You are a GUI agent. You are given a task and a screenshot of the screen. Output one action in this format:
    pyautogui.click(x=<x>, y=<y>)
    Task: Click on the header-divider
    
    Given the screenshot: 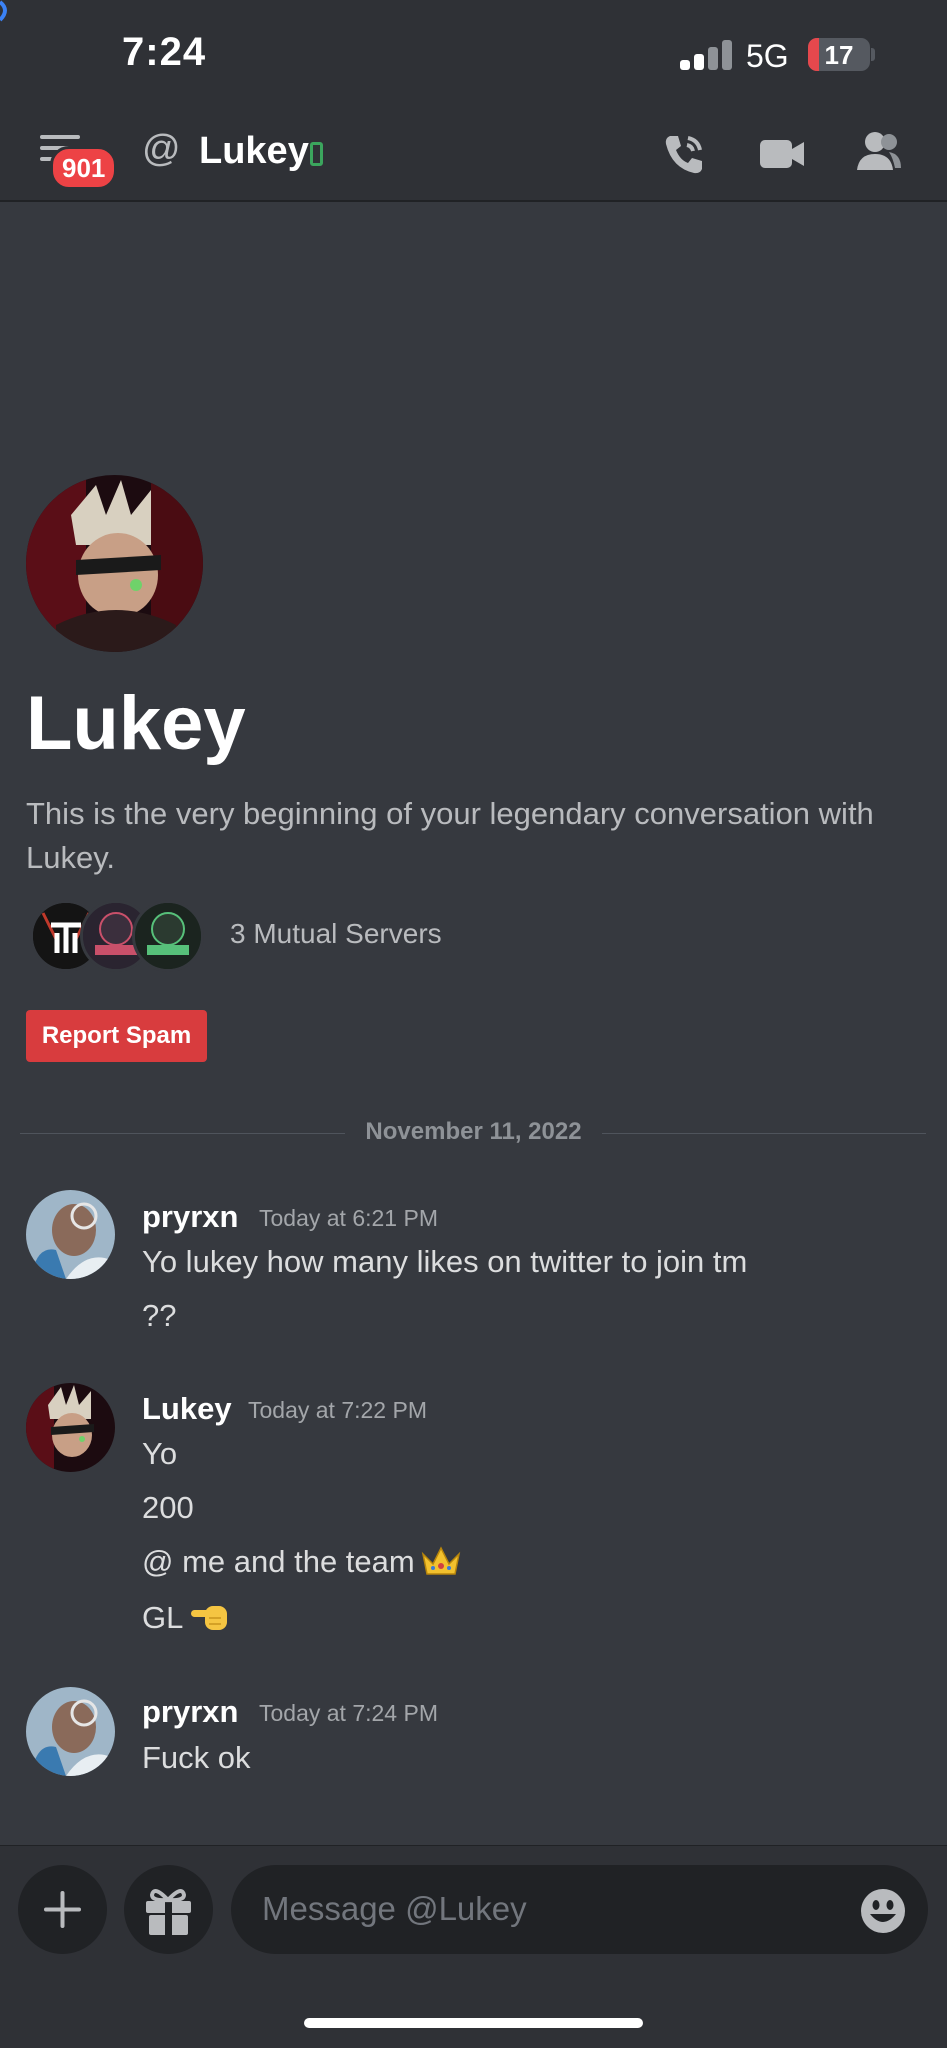 What is the action you would take?
    pyautogui.click(x=473, y=201)
    